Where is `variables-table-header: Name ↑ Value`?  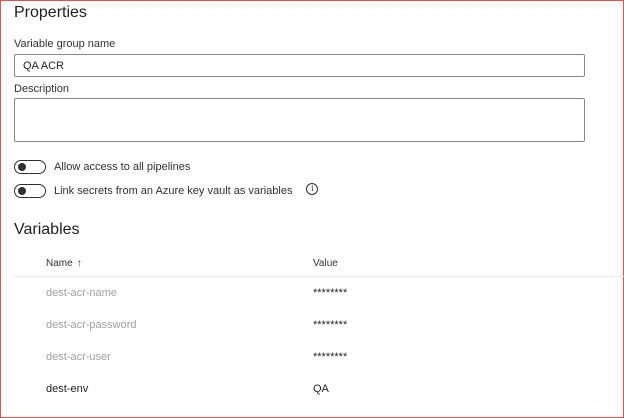 variables-table-header: Name ↑ Value is located at coordinates (319, 263).